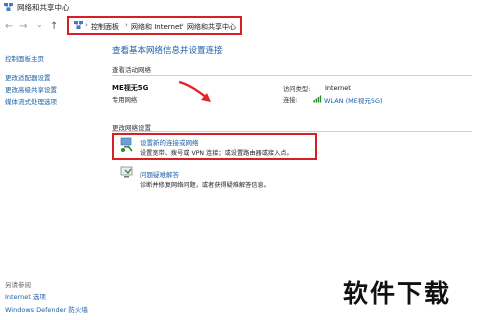 The image size is (480, 320). Describe the element at coordinates (338, 88) in the screenshot. I see `access-type-value: Internet` at that location.